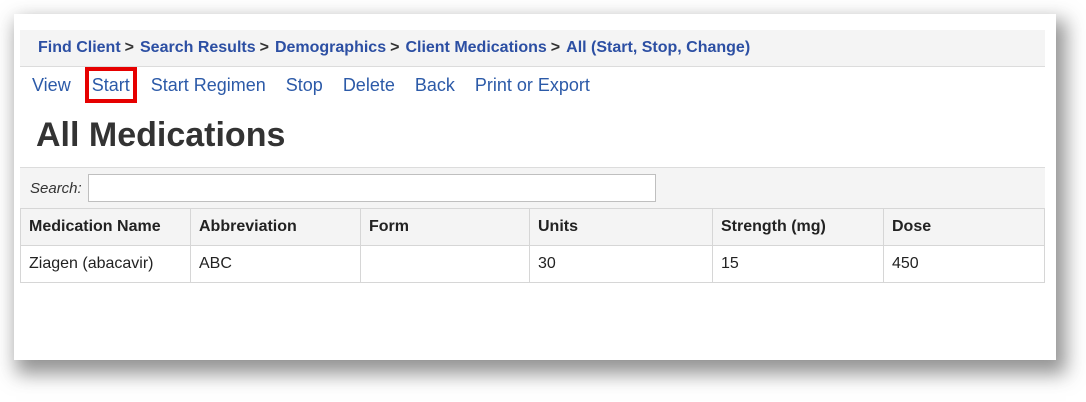 The image size is (1086, 402). I want to click on cell-dose: 450, so click(964, 264).